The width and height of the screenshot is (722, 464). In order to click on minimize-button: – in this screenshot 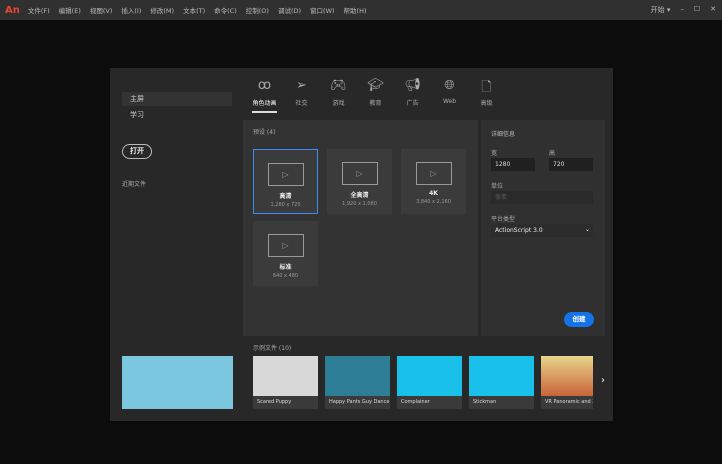, I will do `click(682, 10)`.